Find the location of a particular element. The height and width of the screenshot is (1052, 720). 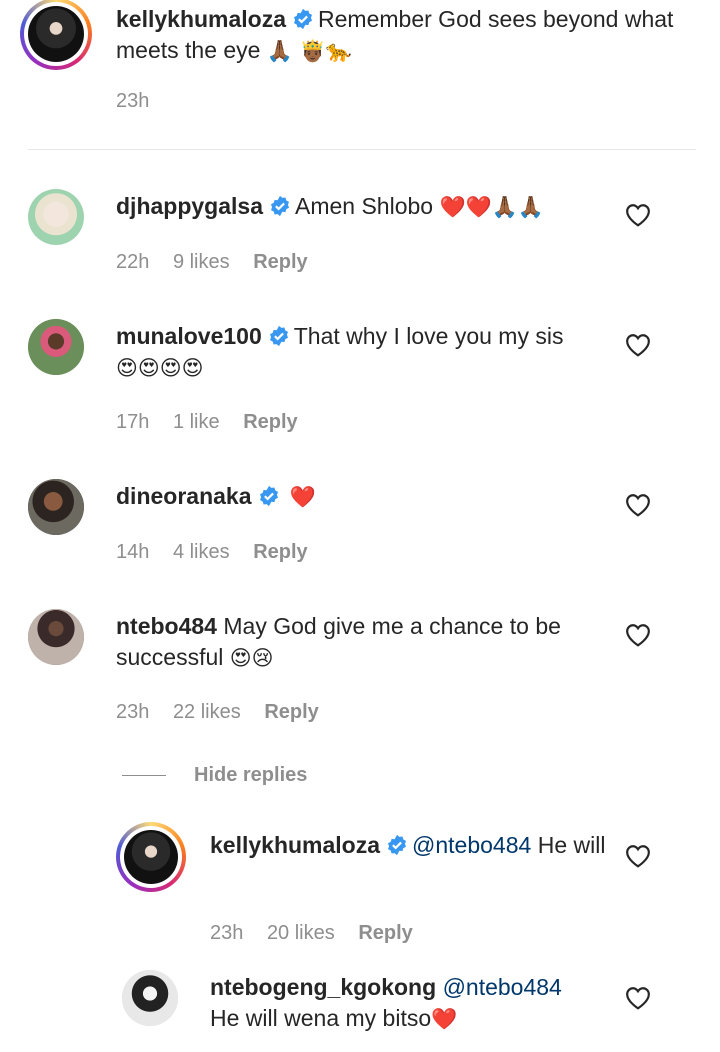

comment-username: munalove100 is located at coordinates (189, 336).